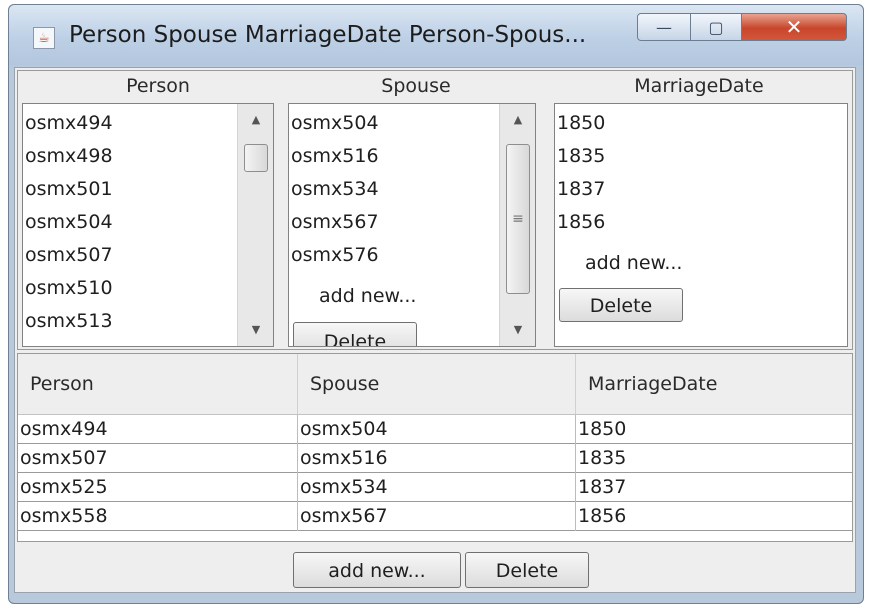 Image resolution: width=870 pixels, height=609 pixels. I want to click on maximize-button: ▢, so click(716, 27).